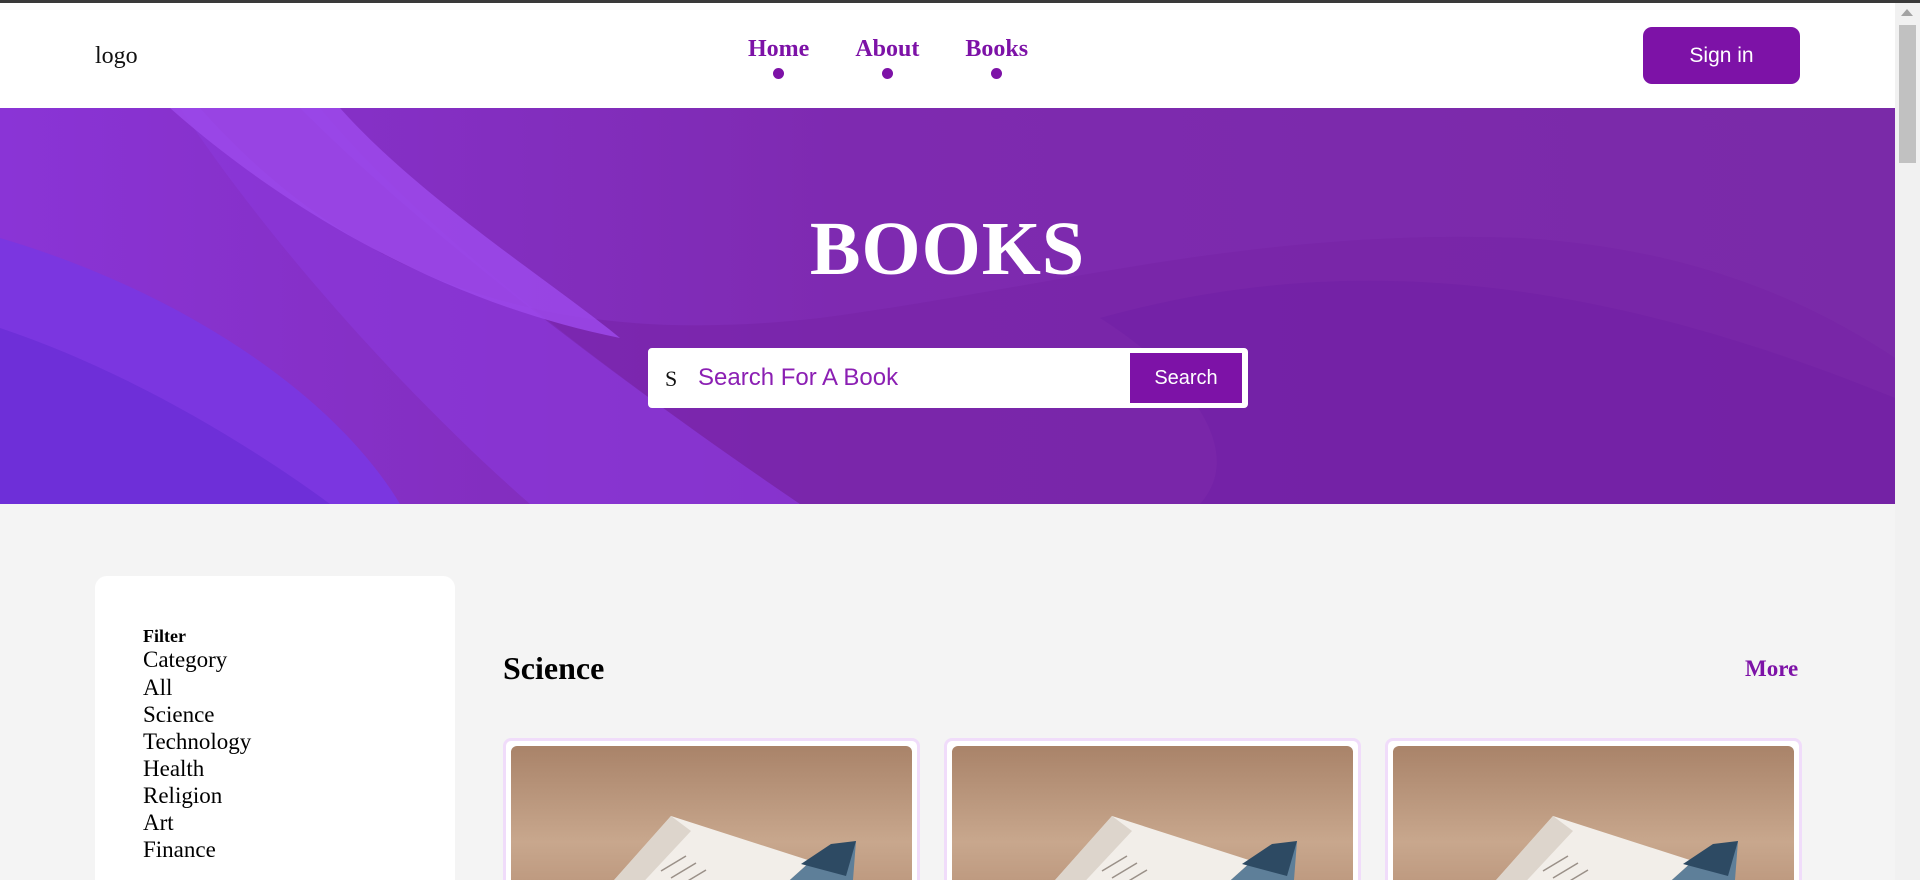 The image size is (1920, 880). What do you see at coordinates (778, 49) in the screenshot?
I see `nav-home-label: Home` at bounding box center [778, 49].